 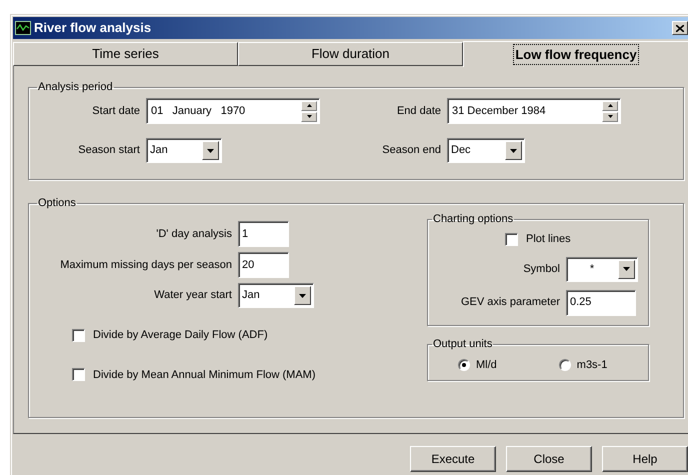 What do you see at coordinates (473, 219) in the screenshot?
I see `group-title: Charting options` at bounding box center [473, 219].